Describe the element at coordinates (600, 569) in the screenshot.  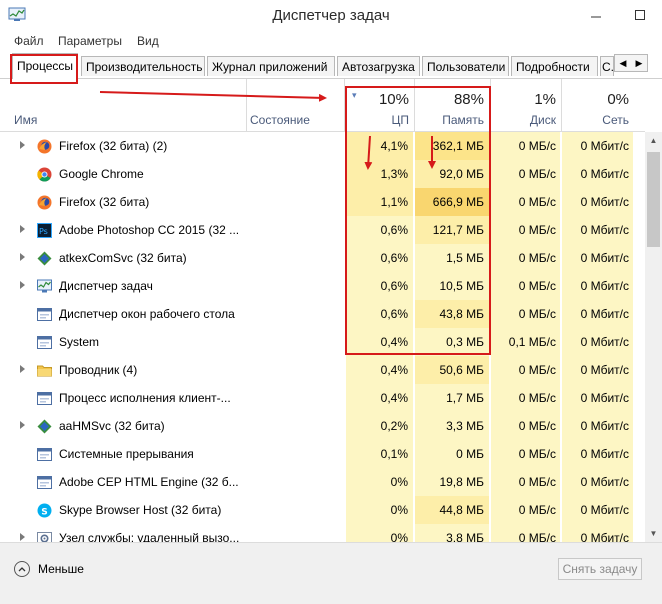
I see `end-task-button: Снять задачу` at that location.